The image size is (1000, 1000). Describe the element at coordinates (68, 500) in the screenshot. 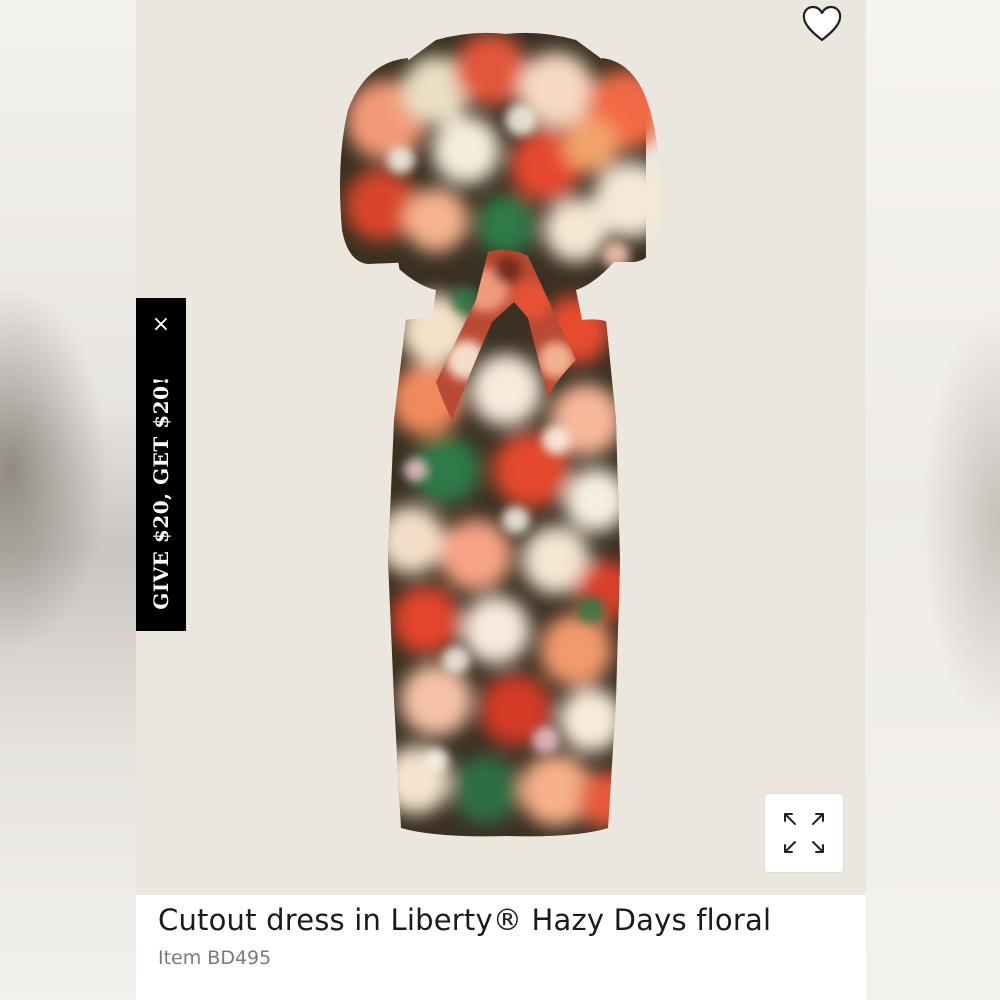

I see `backdrop-left` at that location.